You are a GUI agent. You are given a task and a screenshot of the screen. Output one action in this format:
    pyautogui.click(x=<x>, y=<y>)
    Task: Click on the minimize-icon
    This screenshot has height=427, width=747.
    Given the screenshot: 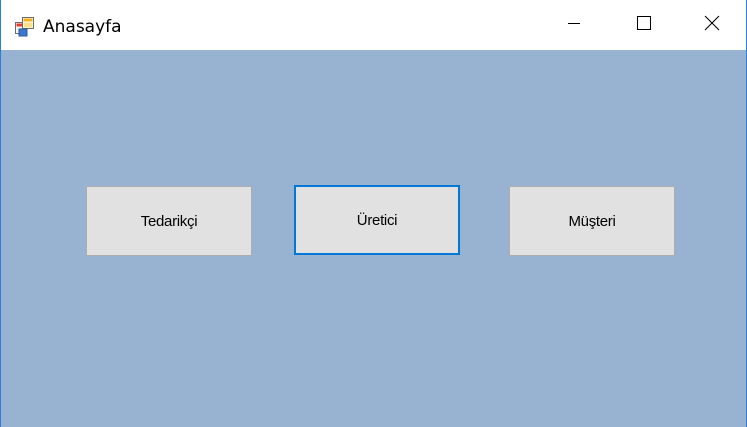 What is the action you would take?
    pyautogui.click(x=574, y=25)
    